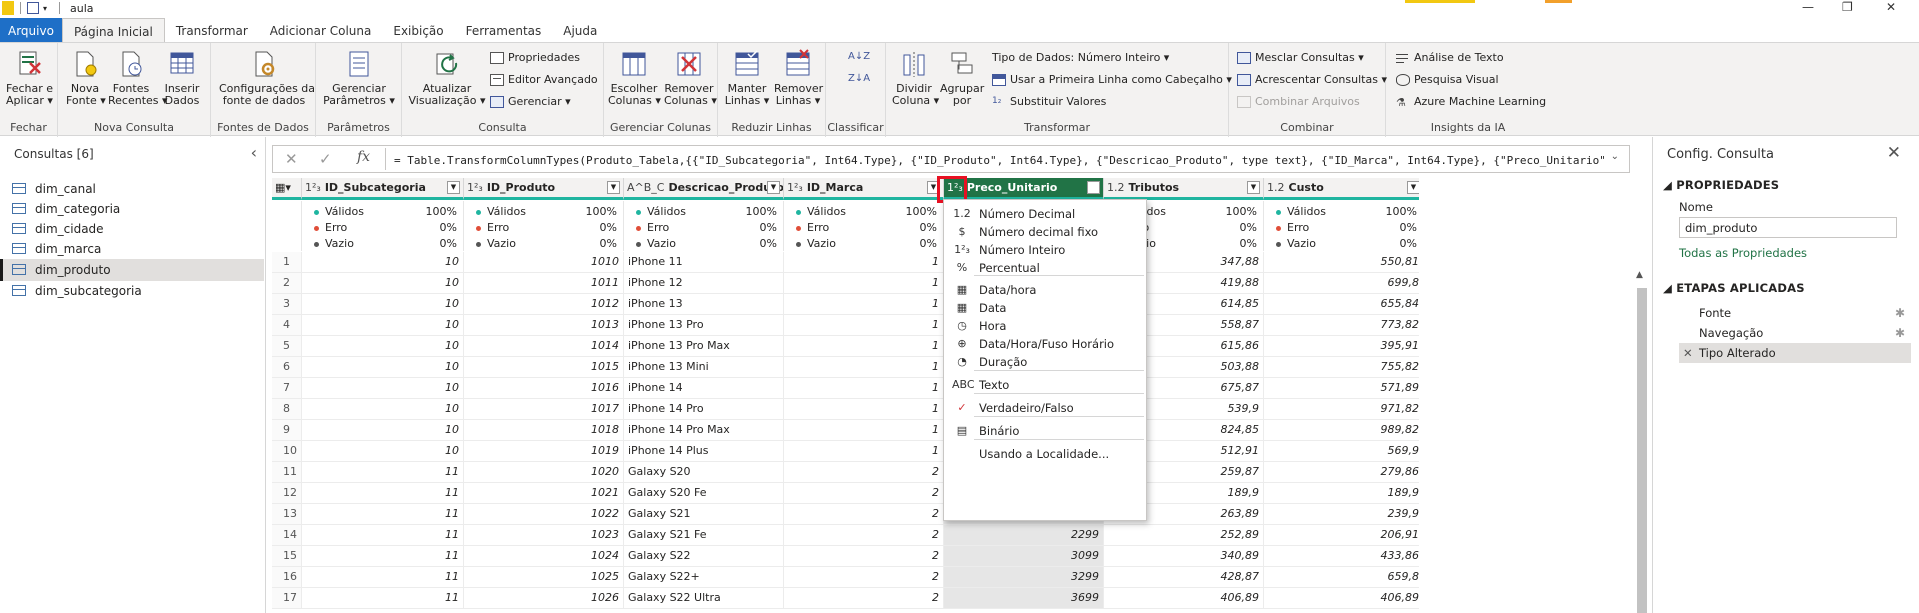 The image size is (1919, 613). Describe the element at coordinates (1808, 7) in the screenshot. I see `minimize-button: —` at that location.